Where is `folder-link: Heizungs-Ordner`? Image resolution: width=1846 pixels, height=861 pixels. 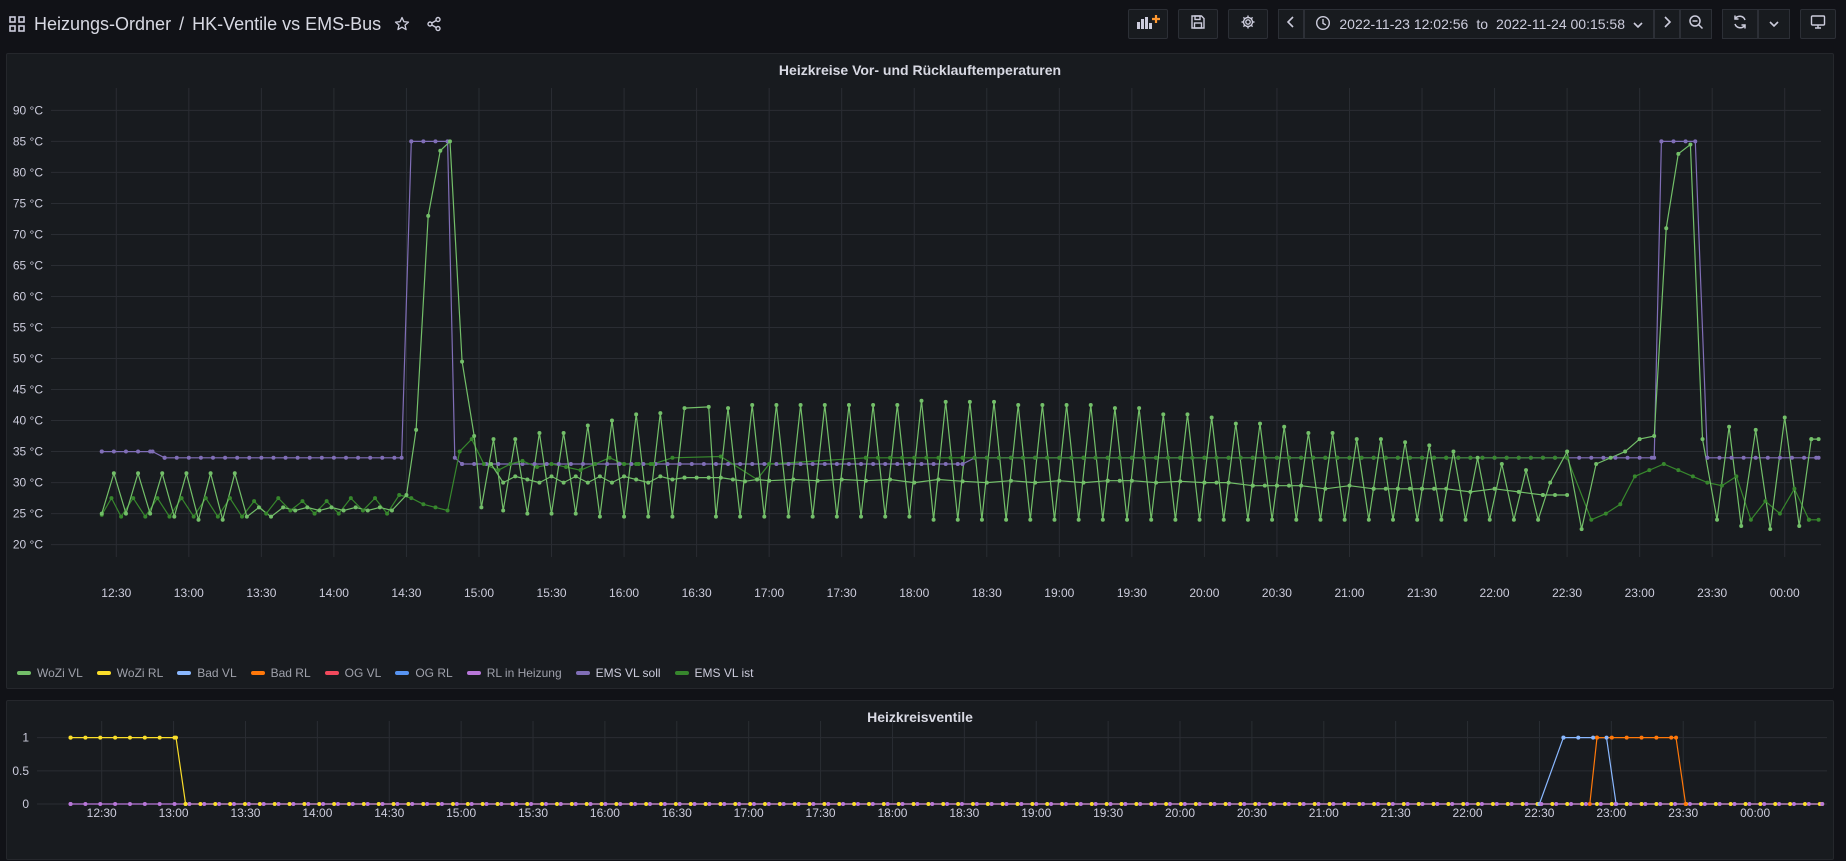 folder-link: Heizungs-Ordner is located at coordinates (102, 24).